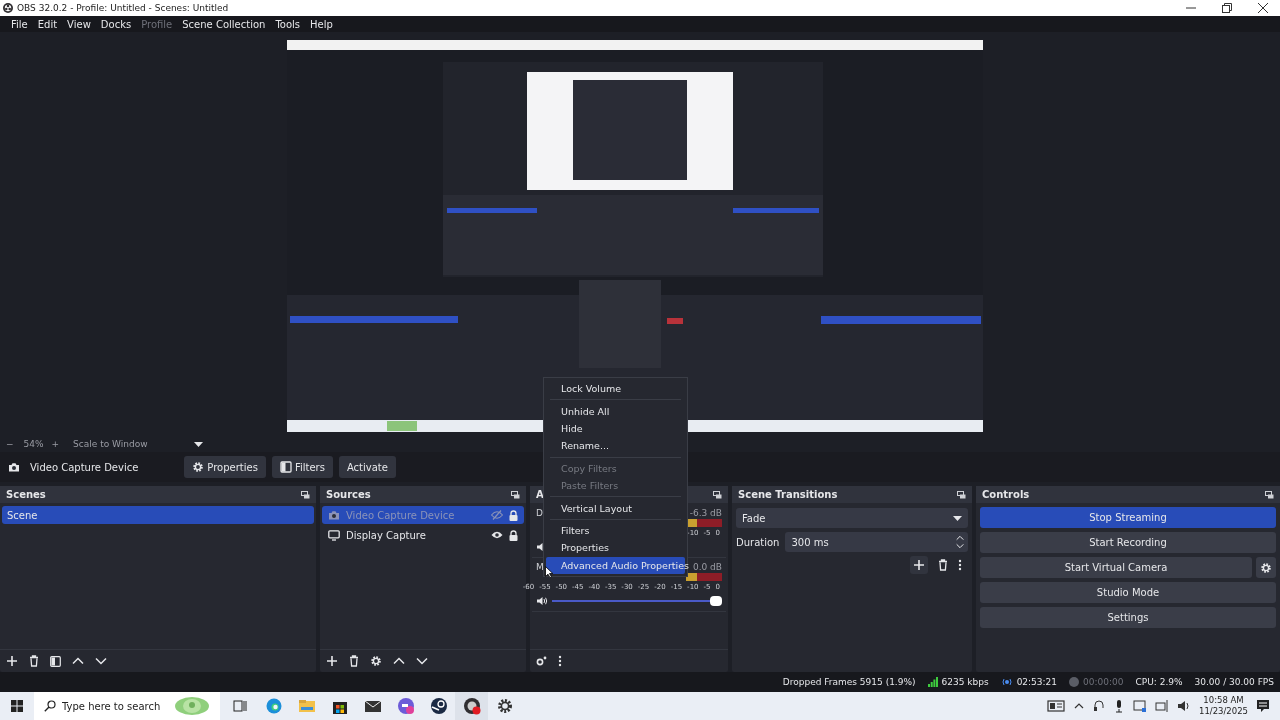 The image size is (1280, 720). What do you see at coordinates (405, 706) in the screenshot?
I see `chat-app-icon` at bounding box center [405, 706].